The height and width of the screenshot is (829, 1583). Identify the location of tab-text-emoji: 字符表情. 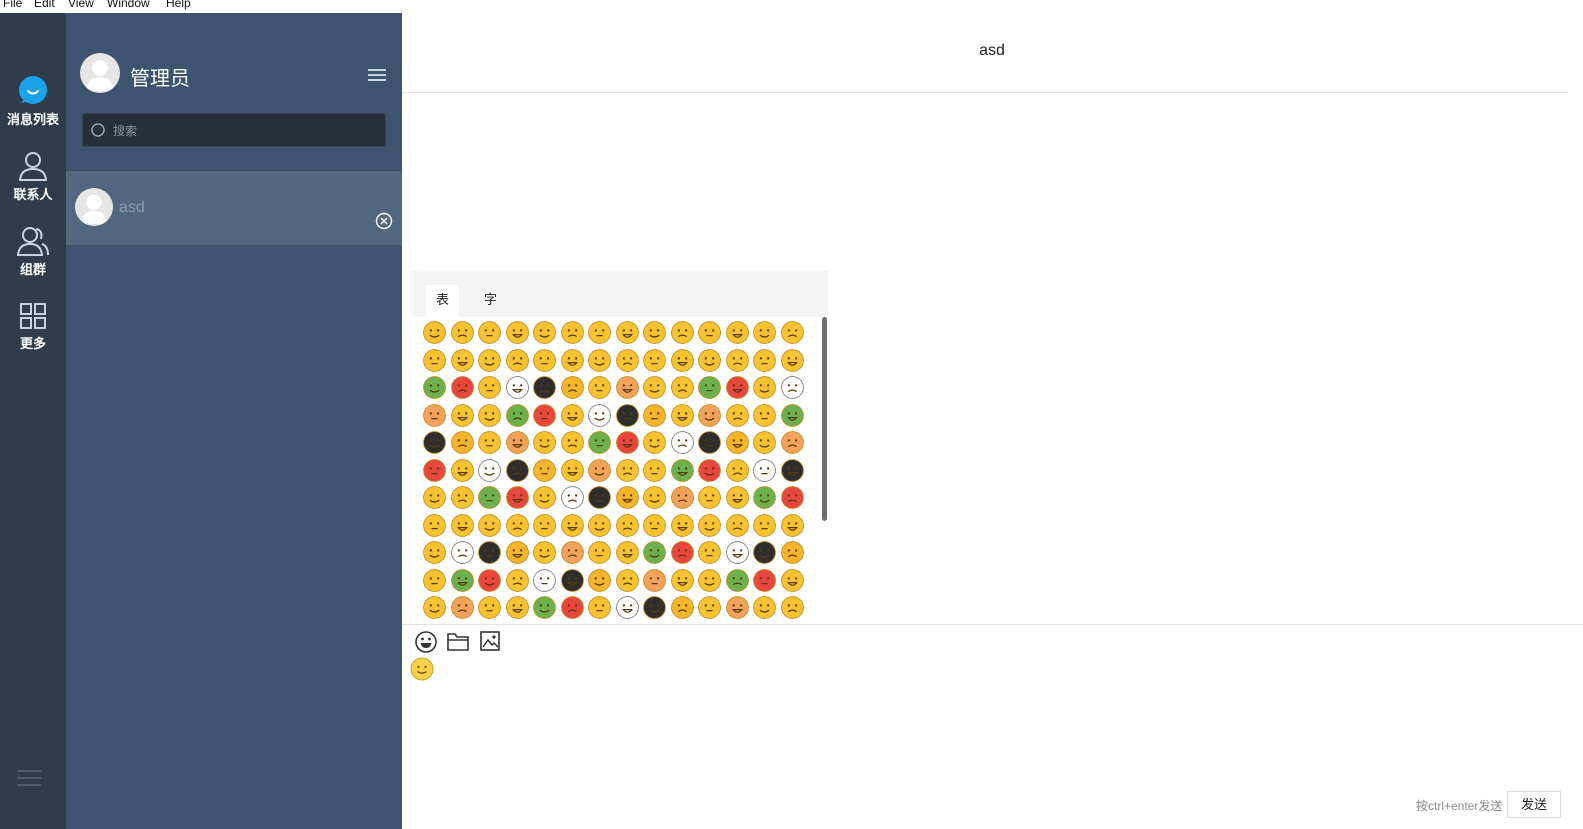
(490, 341).